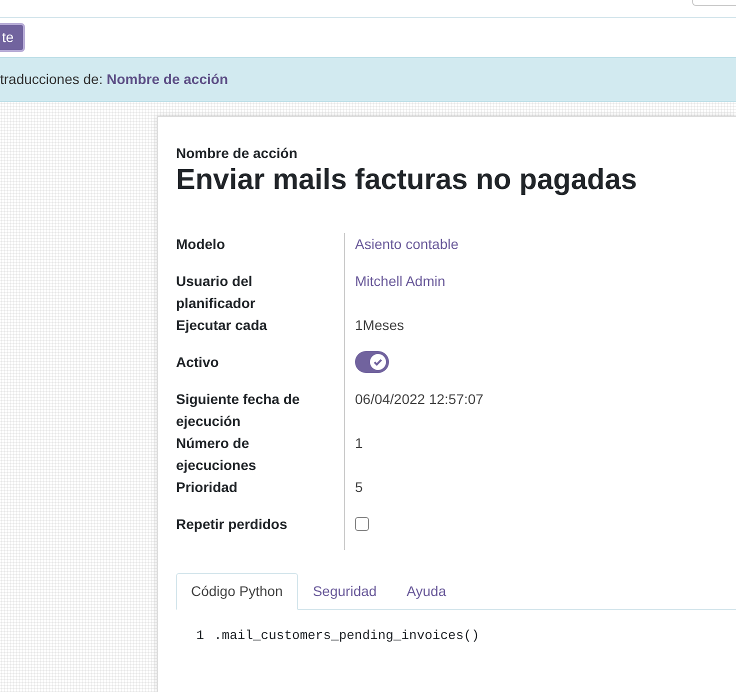  What do you see at coordinates (347, 636) in the screenshot?
I see `code-line: .mail_customers_pending_invoices()` at bounding box center [347, 636].